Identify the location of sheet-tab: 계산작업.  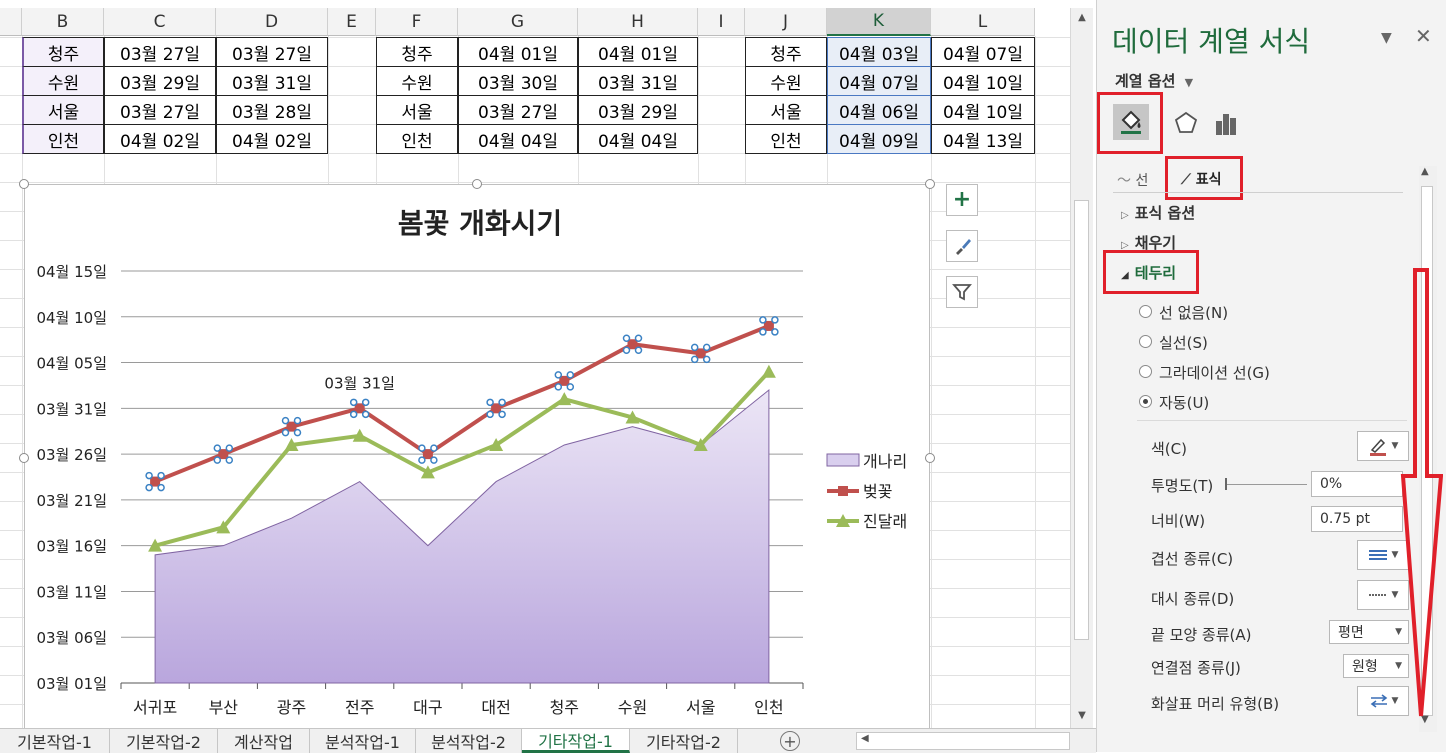
(264, 741).